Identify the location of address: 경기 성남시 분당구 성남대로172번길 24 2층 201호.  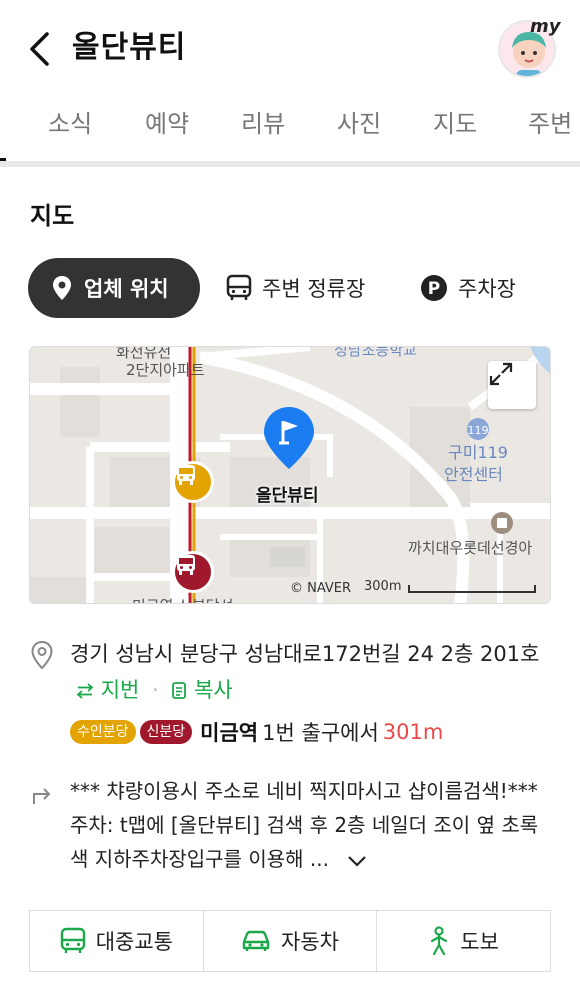
(305, 654).